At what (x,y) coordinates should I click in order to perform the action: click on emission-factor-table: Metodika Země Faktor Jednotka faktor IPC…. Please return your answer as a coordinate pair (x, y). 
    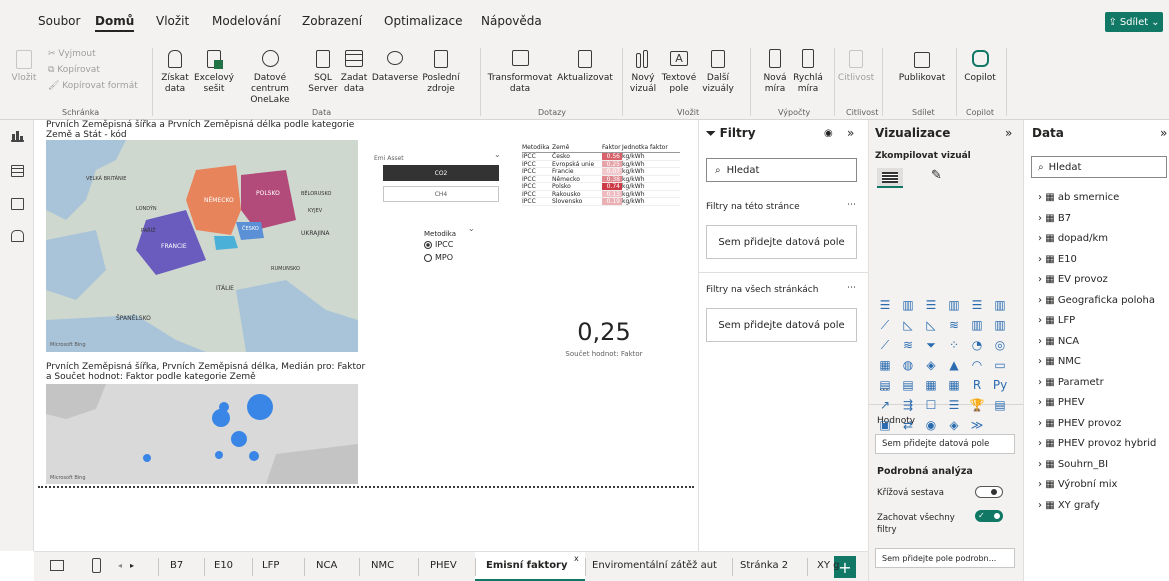
    Looking at the image, I should click on (601, 175).